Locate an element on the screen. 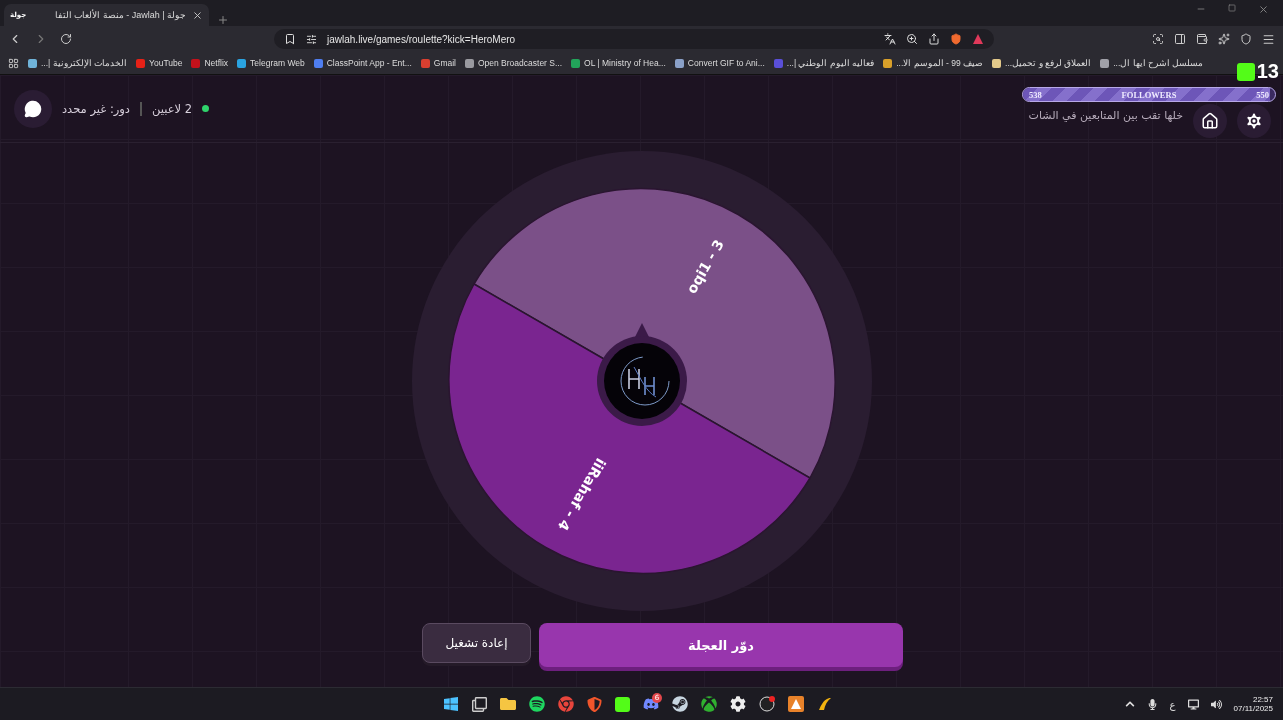 This screenshot has width=1283, height=720. steam-icon is located at coordinates (680, 704).